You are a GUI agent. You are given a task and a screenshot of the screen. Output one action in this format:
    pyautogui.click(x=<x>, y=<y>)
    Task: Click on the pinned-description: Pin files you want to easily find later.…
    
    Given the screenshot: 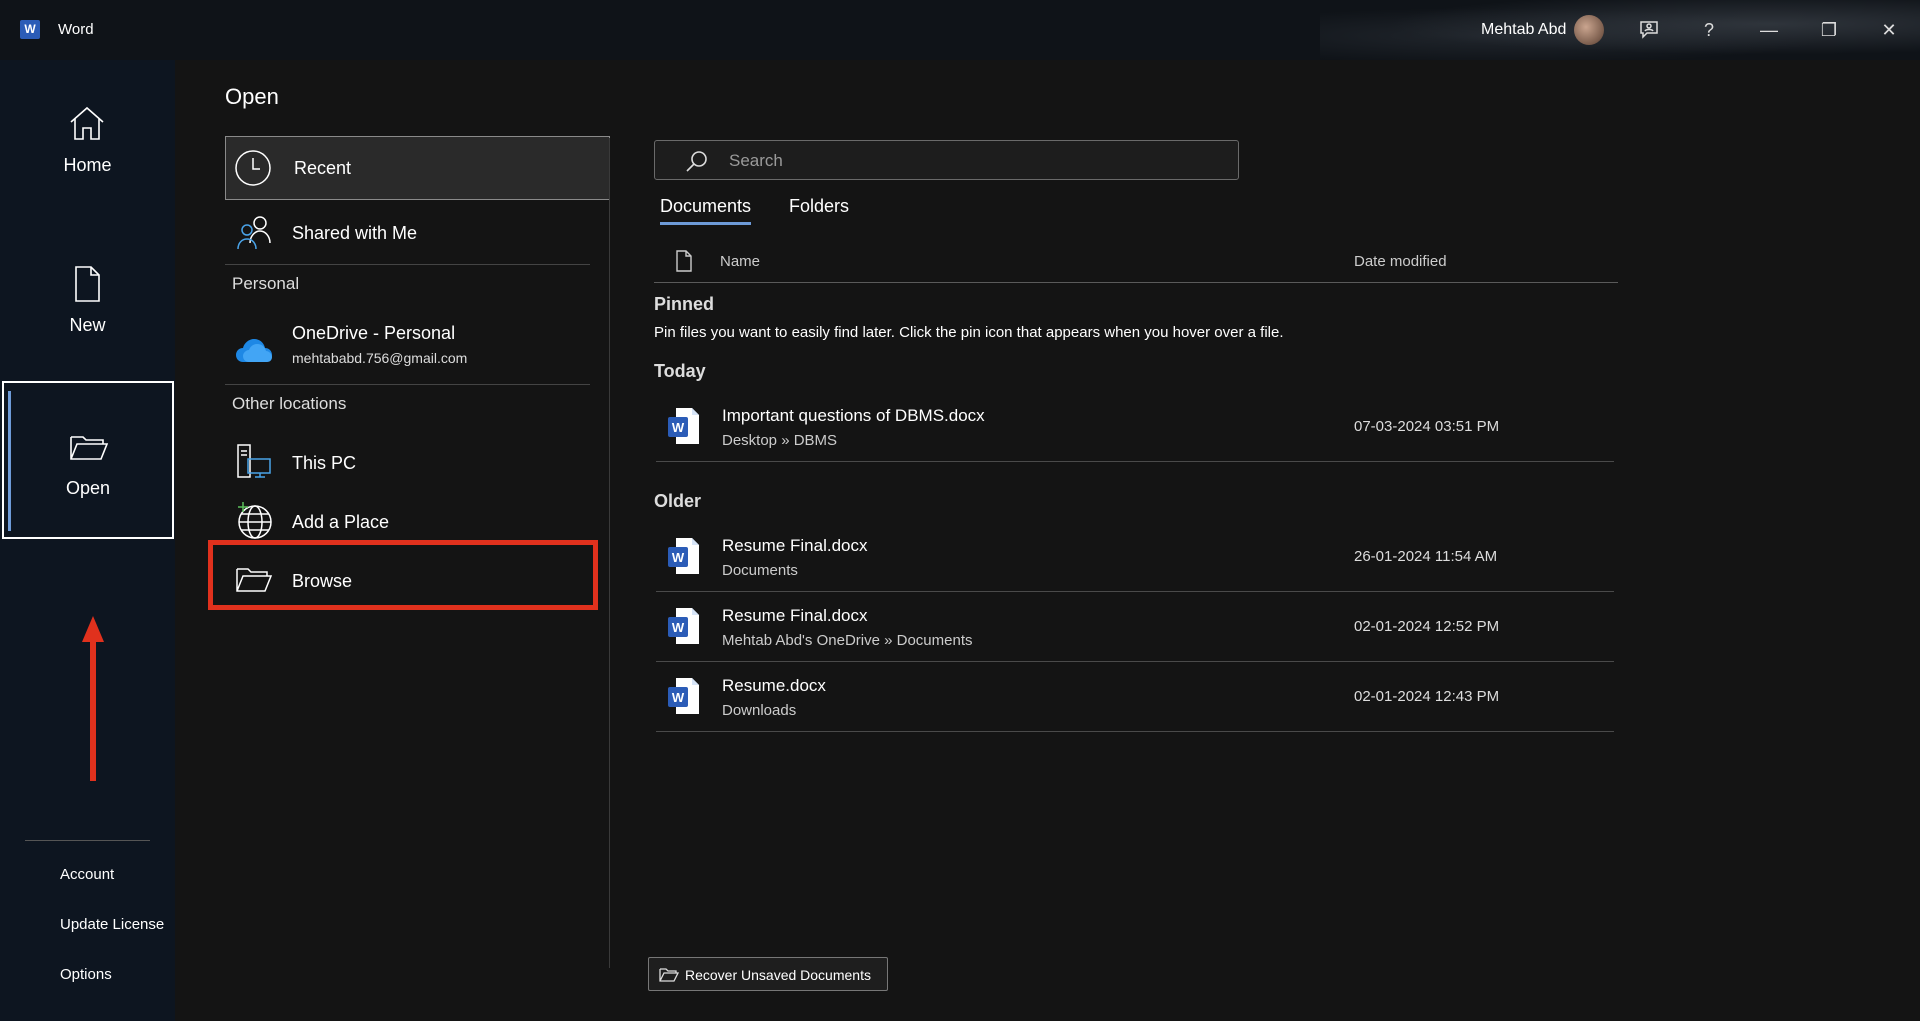 What is the action you would take?
    pyautogui.click(x=969, y=332)
    